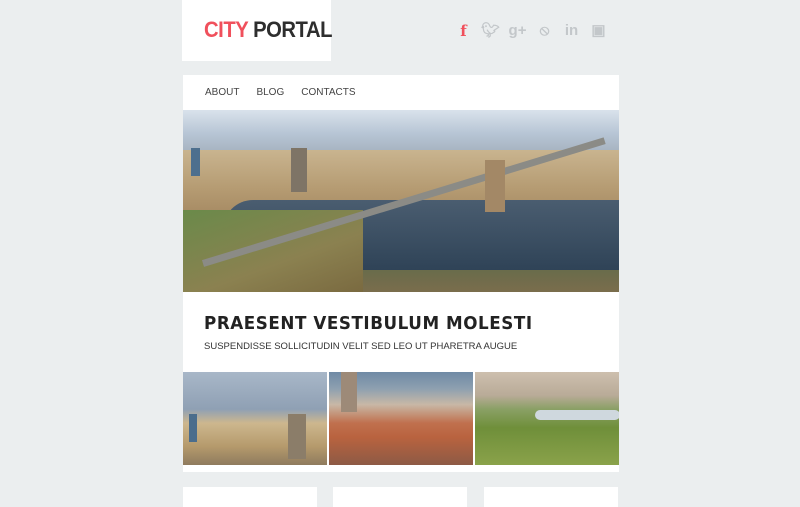 This screenshot has width=800, height=507. What do you see at coordinates (270, 92) in the screenshot?
I see `nav-blog: BLOG` at bounding box center [270, 92].